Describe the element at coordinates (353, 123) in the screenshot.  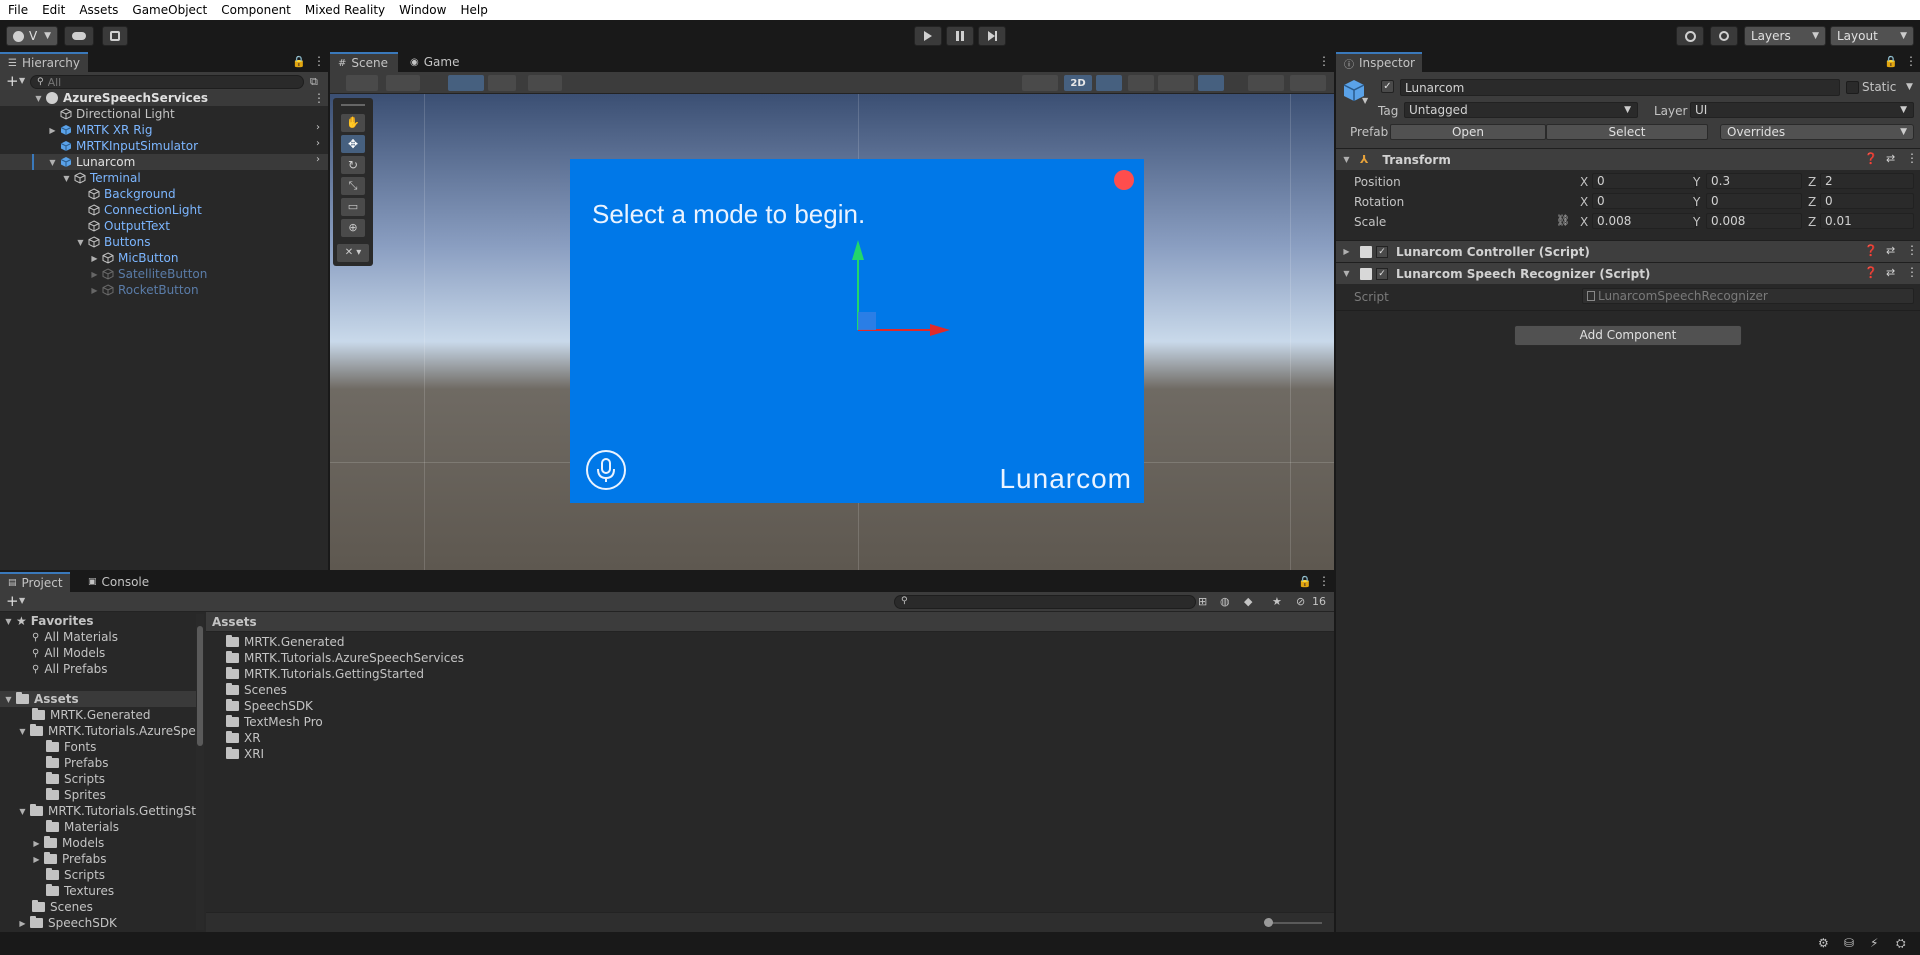
I see `hand-tool-icon: ✋` at that location.